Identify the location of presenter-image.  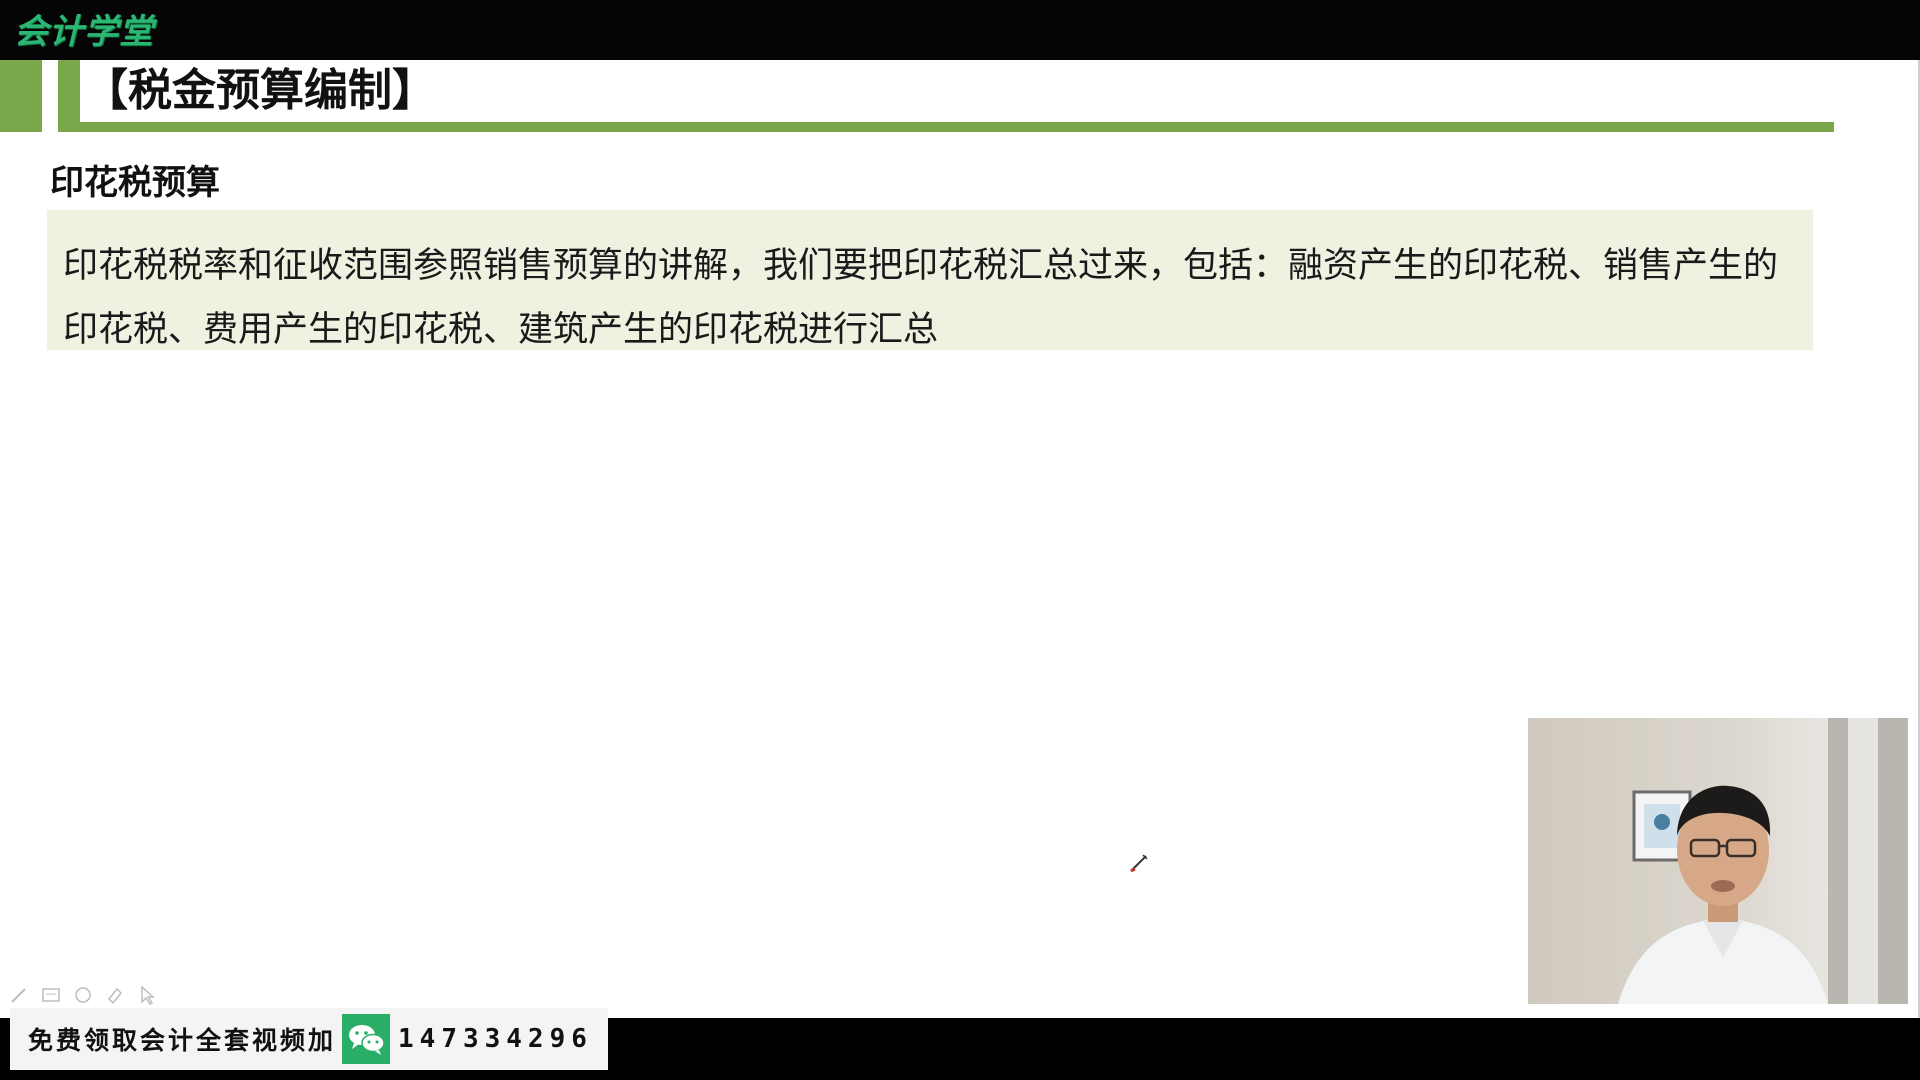
(1763, 861).